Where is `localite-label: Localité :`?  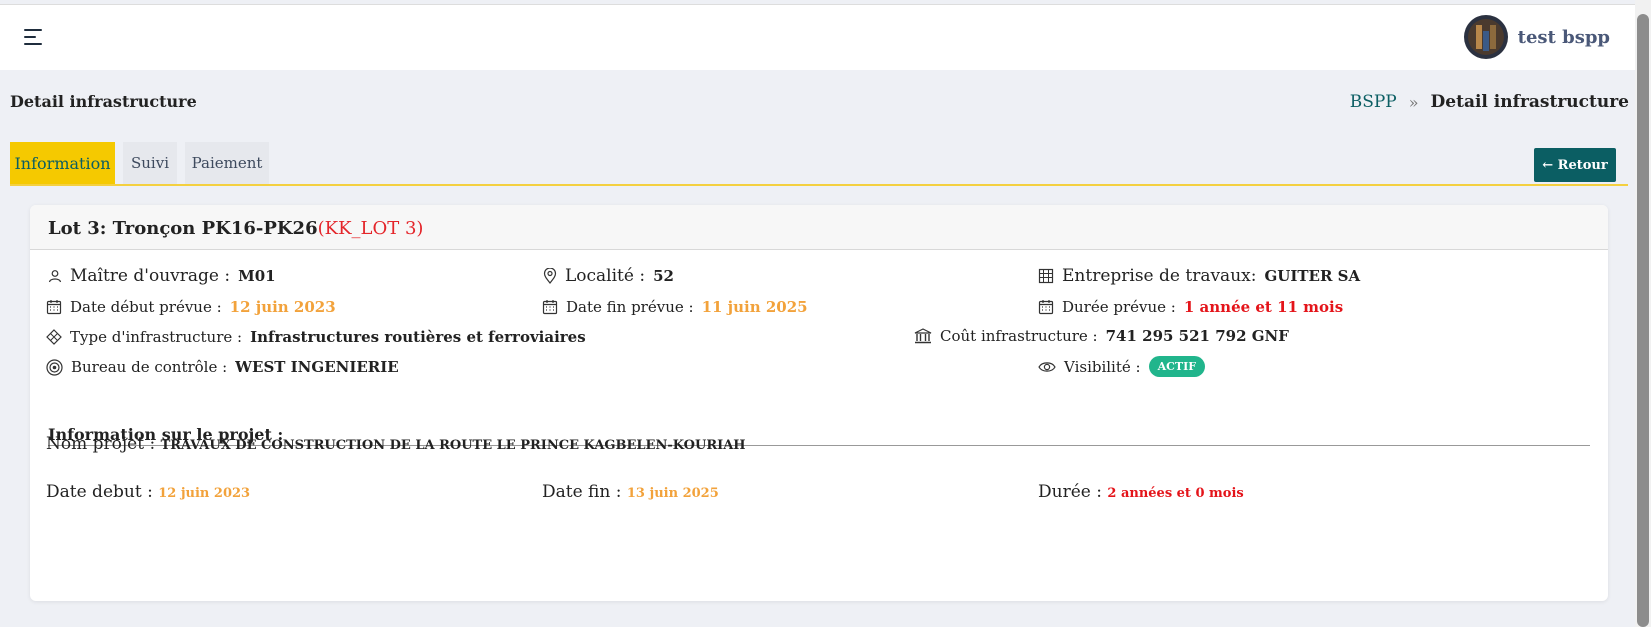
localite-label: Localité : is located at coordinates (605, 276).